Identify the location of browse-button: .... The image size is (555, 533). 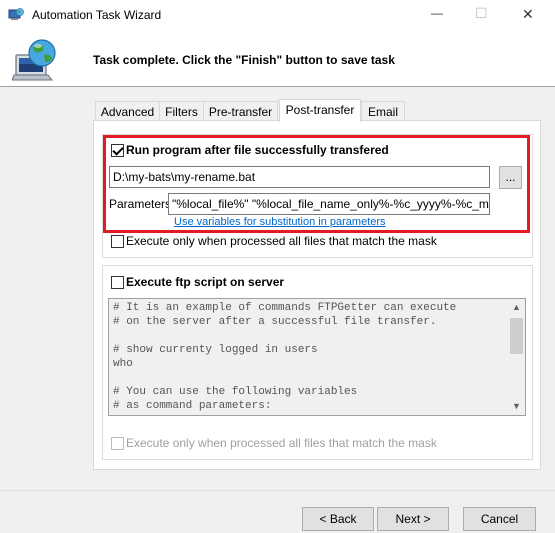
(510, 177).